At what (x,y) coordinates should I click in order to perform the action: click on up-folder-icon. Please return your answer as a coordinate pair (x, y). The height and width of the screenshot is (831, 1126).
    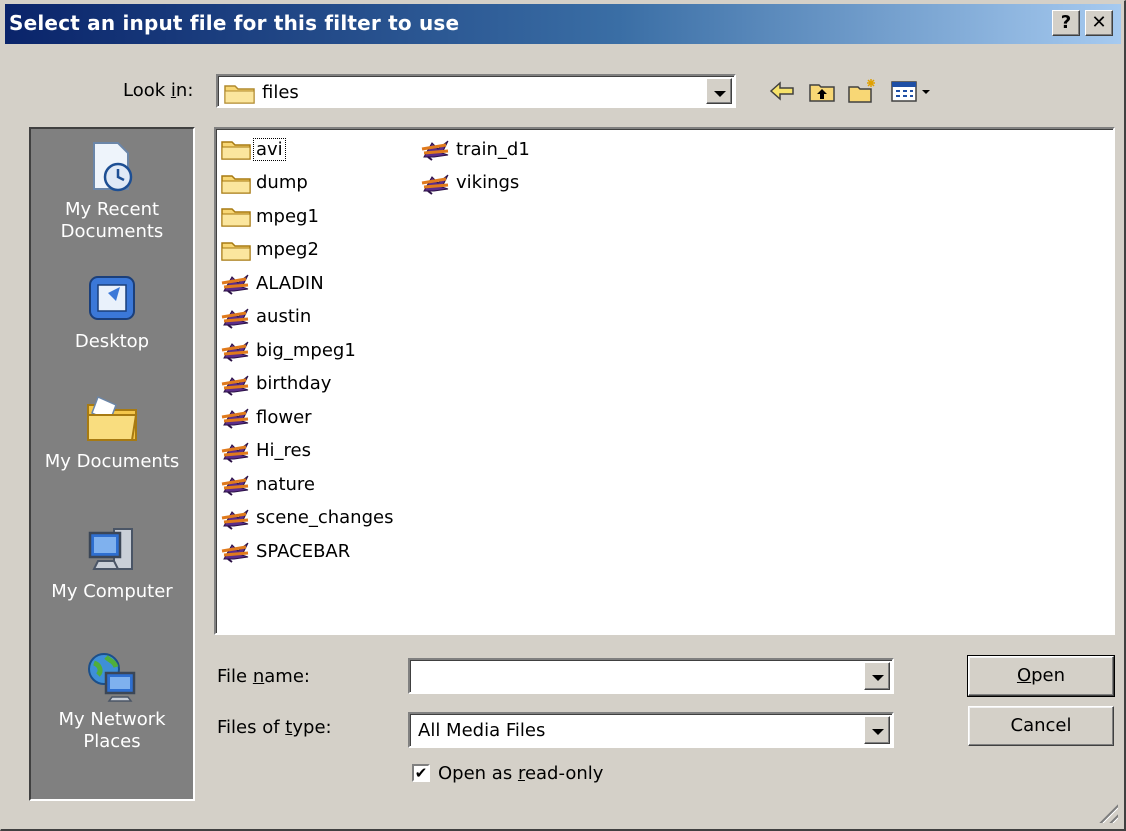
    Looking at the image, I should click on (822, 91).